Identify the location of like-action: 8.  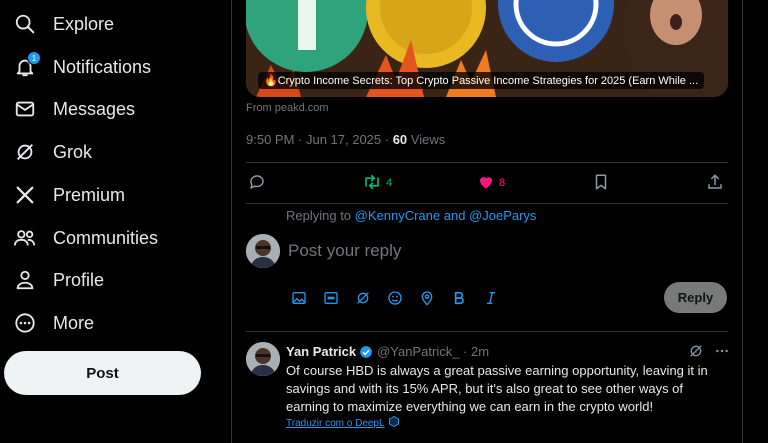
(491, 183).